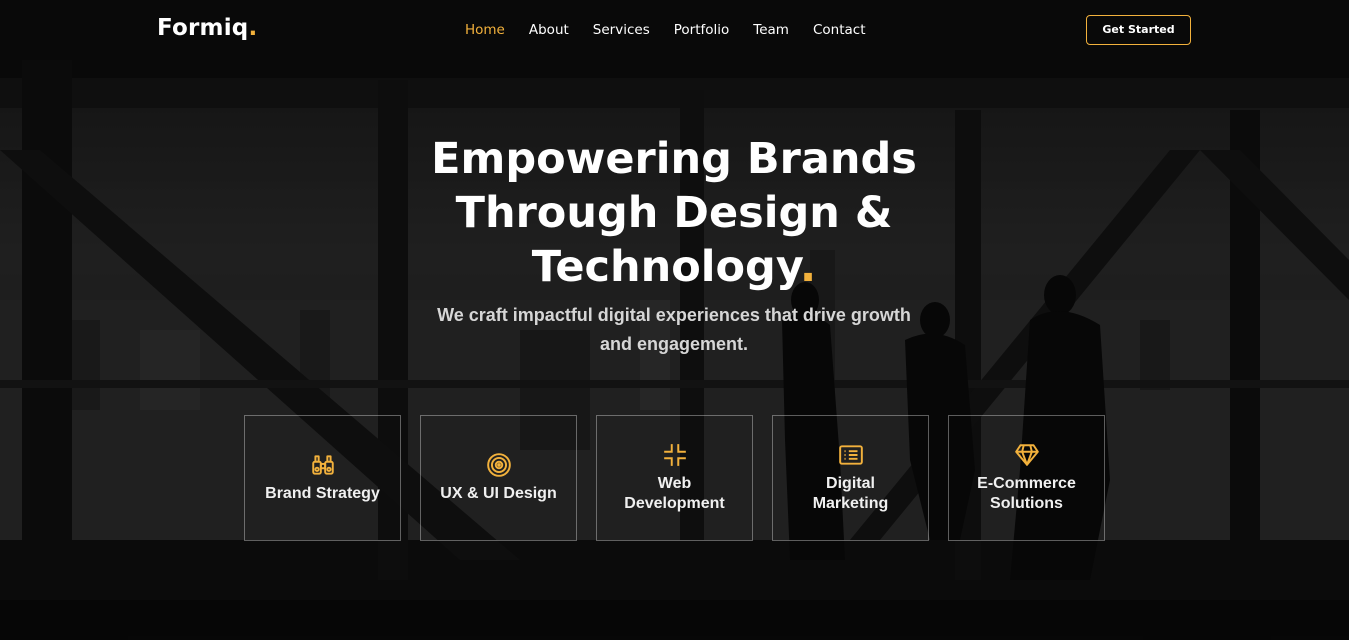  I want to click on get-started-button: Get Started, so click(1138, 30).